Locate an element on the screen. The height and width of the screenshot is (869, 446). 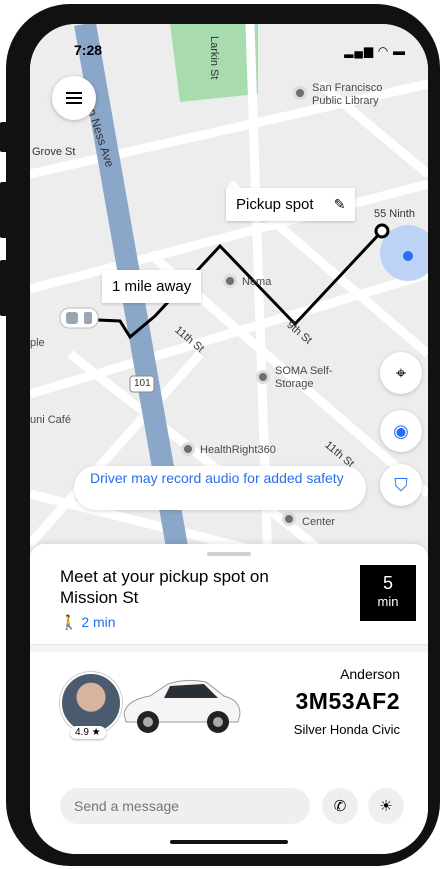
center-pin-icon is located at coordinates (289, 519).